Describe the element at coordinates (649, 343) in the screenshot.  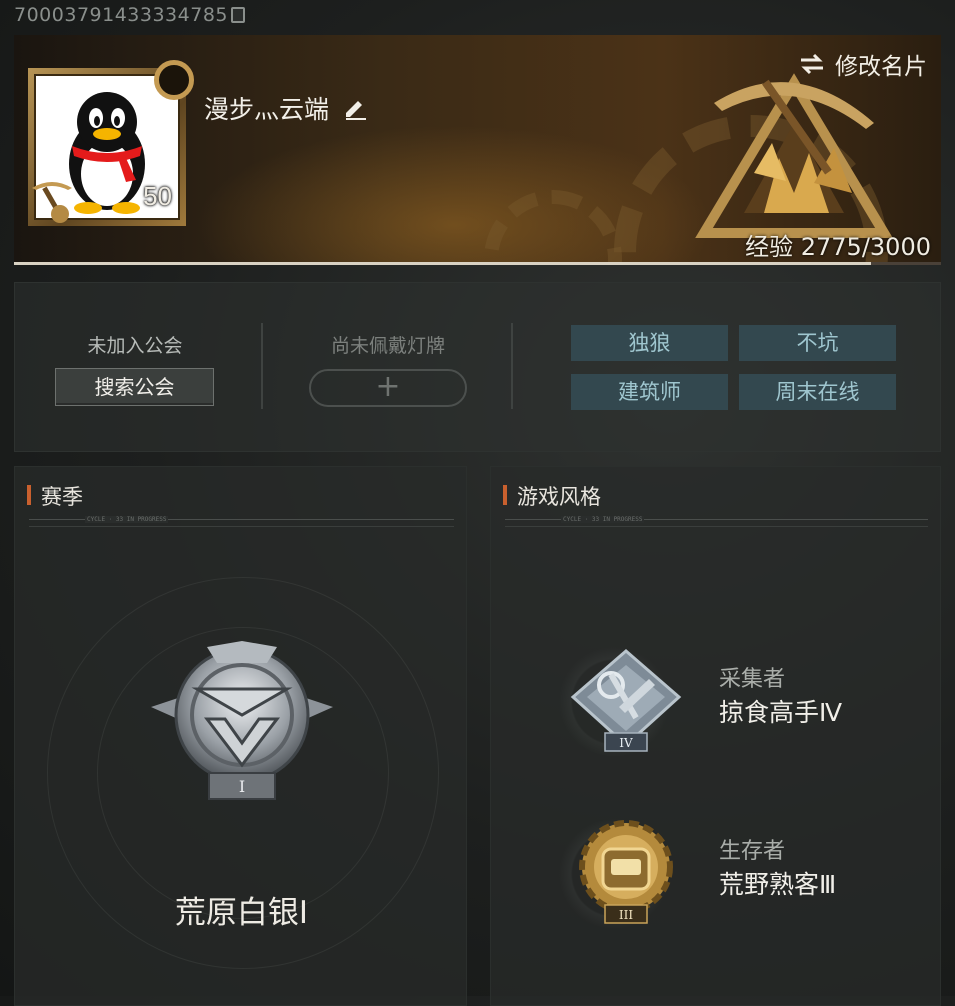
I see `tag-lone-wolf: 独狼` at that location.